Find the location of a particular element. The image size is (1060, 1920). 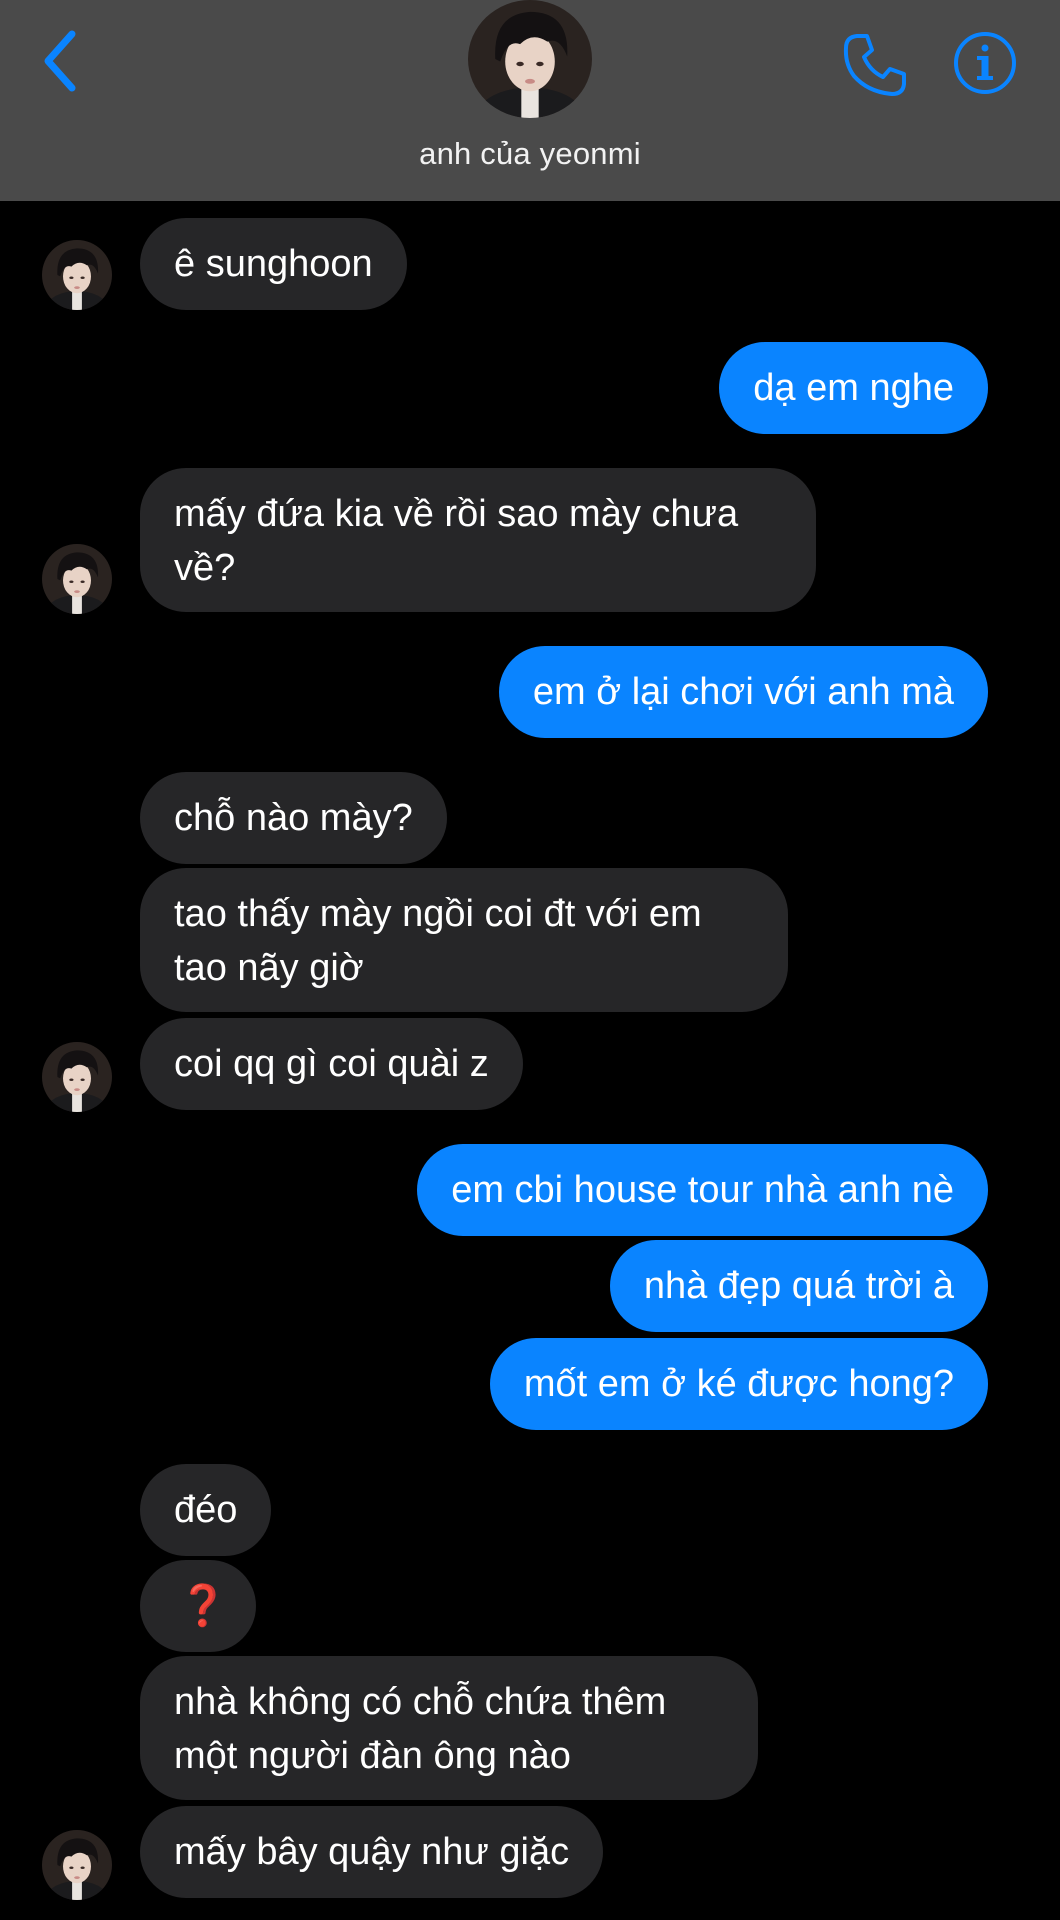

message-bubble-incoming: chỗ nào mày? is located at coordinates (293, 818).